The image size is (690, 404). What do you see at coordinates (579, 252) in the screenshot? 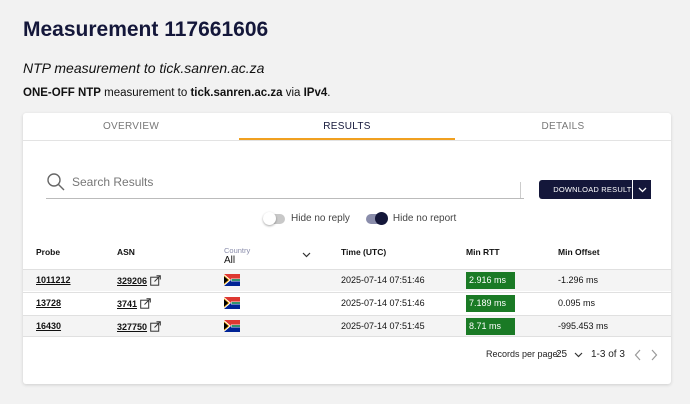
I see `column-header-offset: Min Offset` at bounding box center [579, 252].